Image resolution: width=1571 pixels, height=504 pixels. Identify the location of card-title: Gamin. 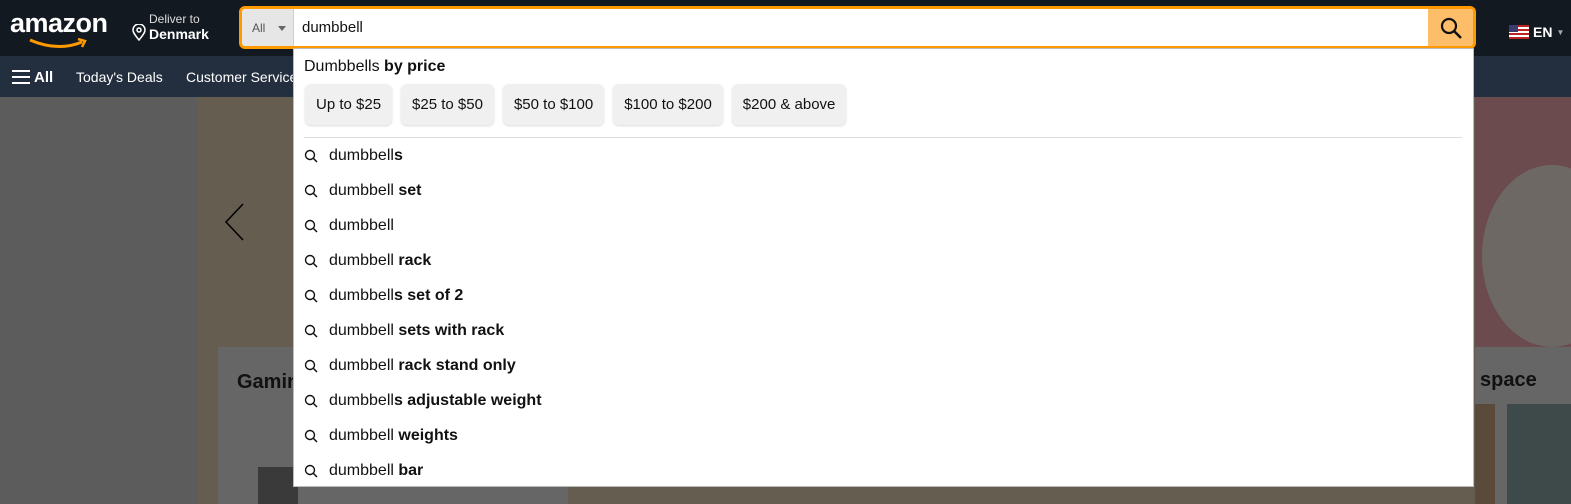
(268, 382).